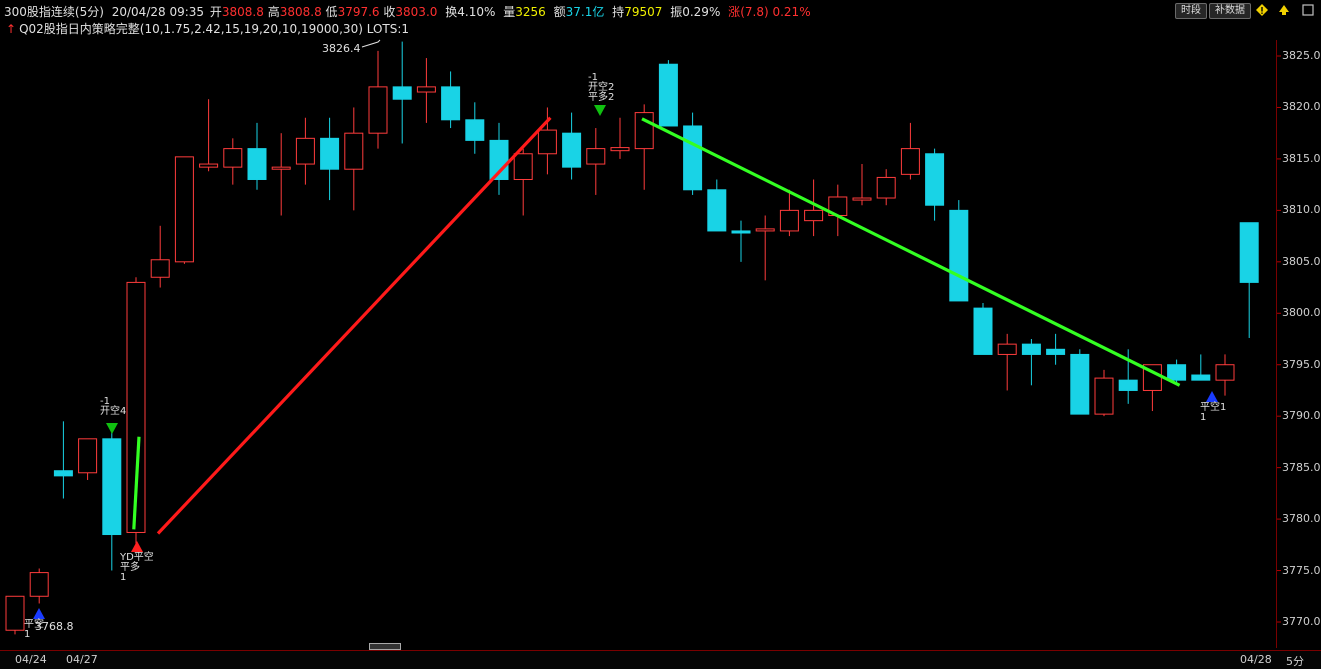 The height and width of the screenshot is (669, 1321). I want to click on y-tick-label: 3780.0, so click(1301, 519).